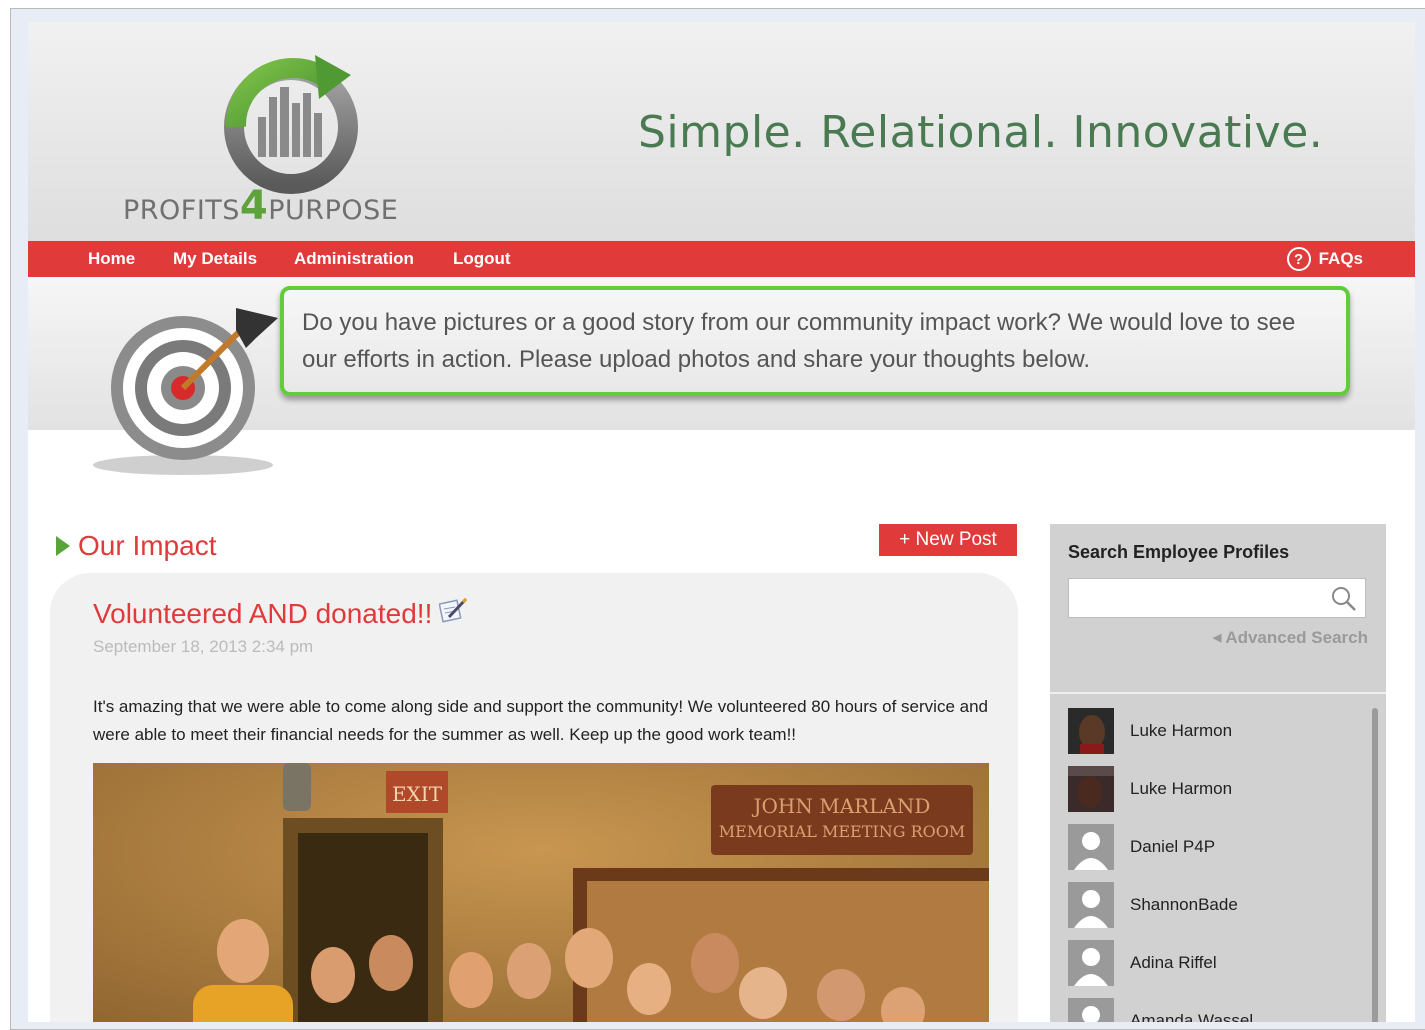 The image size is (1425, 1030). Describe the element at coordinates (354, 259) in the screenshot. I see `nav-administration: Administration` at that location.